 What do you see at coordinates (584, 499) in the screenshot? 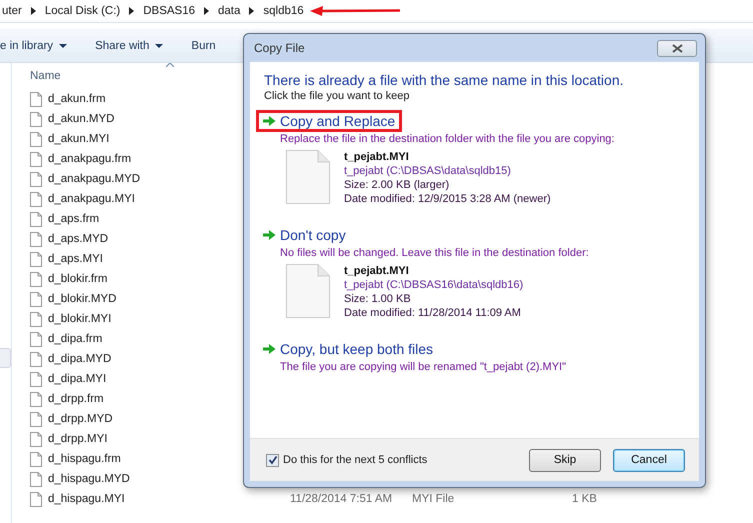
I see `file-size: 1 KB` at bounding box center [584, 499].